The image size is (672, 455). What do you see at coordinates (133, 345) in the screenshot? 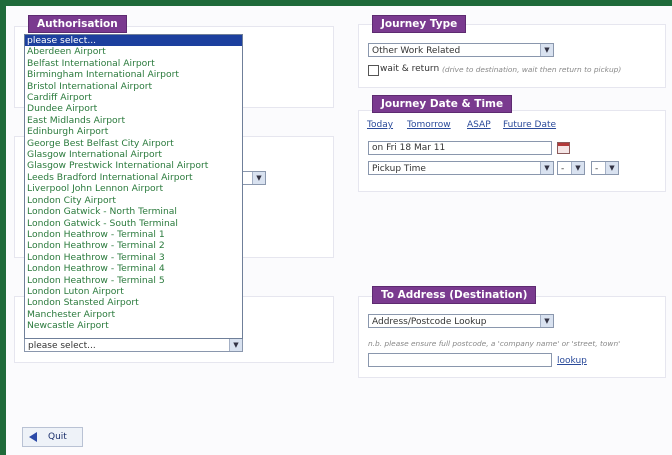
I see `airport-select: please select... ▼` at bounding box center [133, 345].